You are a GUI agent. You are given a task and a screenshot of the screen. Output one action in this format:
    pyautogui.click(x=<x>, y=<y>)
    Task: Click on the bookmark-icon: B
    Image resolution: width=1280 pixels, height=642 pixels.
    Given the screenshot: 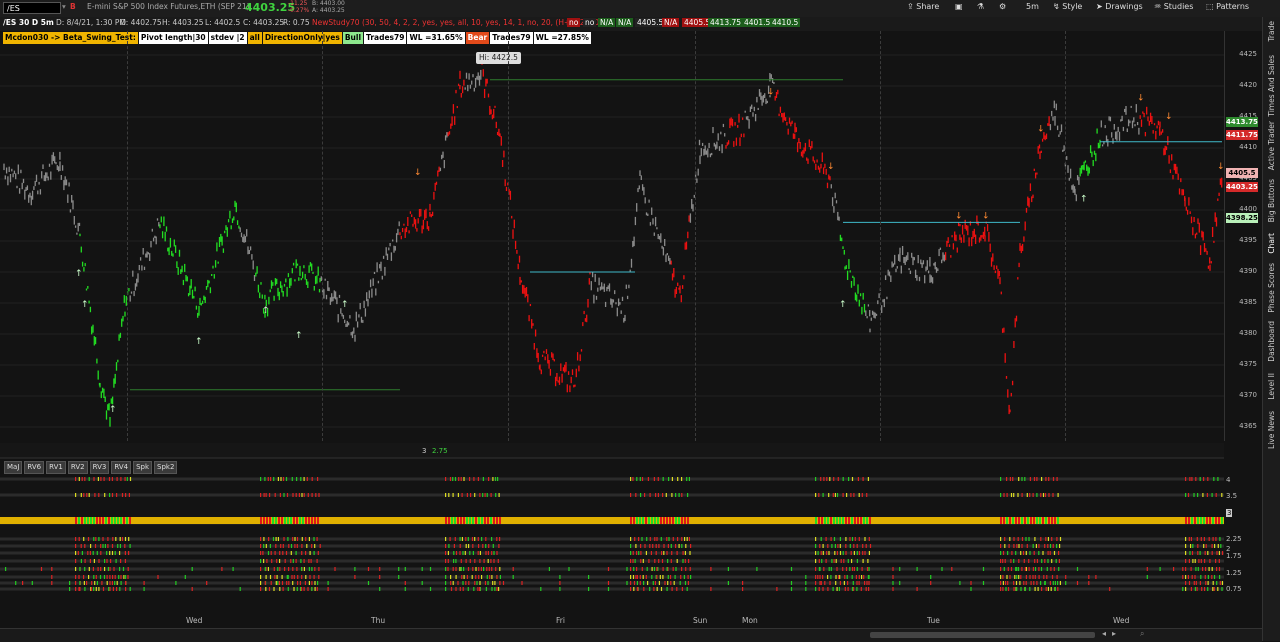 What is the action you would take?
    pyautogui.click(x=73, y=6)
    